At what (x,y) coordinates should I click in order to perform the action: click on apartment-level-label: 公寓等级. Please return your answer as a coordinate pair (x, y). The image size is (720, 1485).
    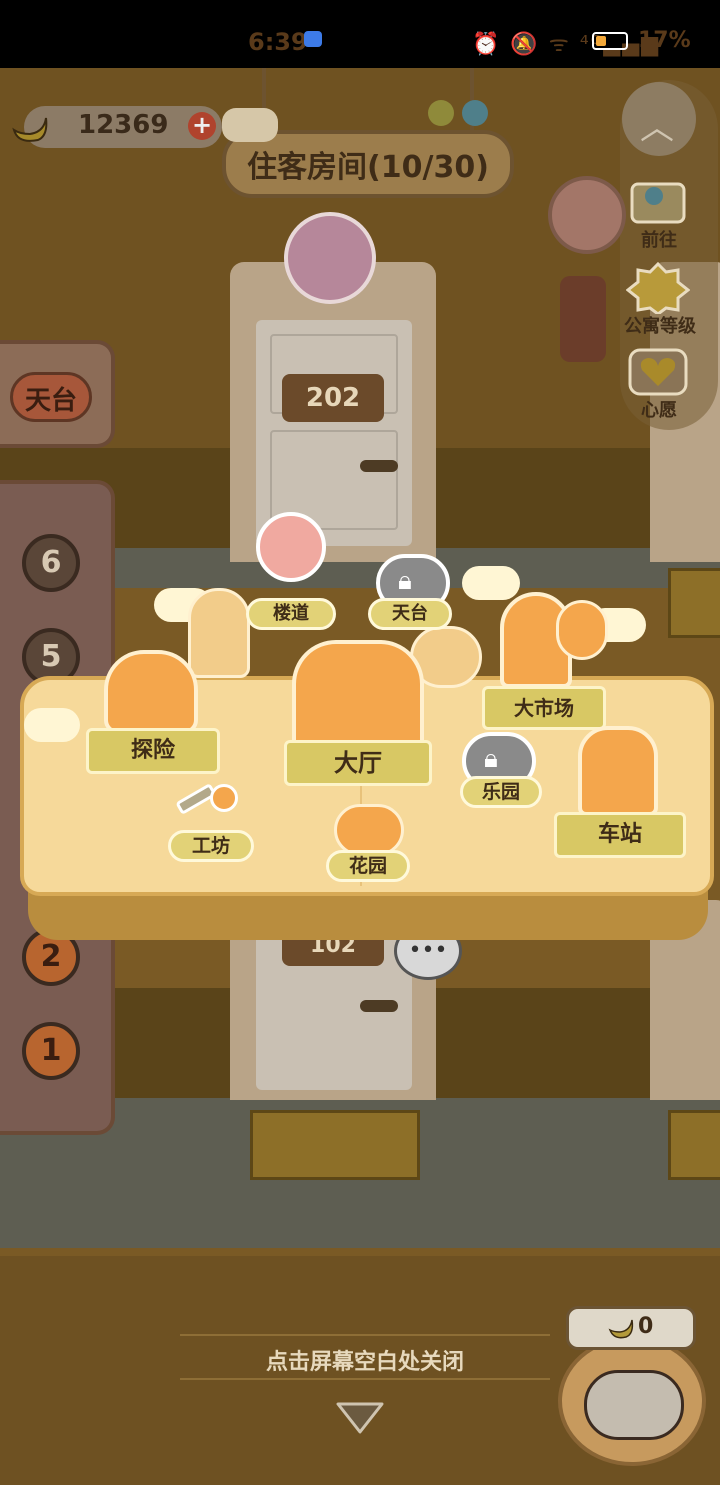
    Looking at the image, I should click on (660, 326).